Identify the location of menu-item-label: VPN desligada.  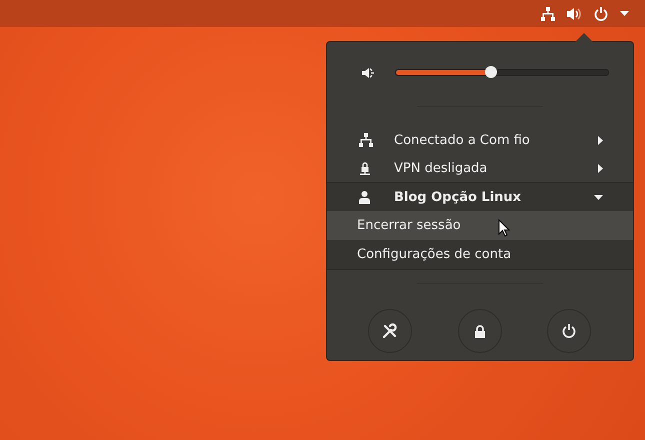
(441, 168).